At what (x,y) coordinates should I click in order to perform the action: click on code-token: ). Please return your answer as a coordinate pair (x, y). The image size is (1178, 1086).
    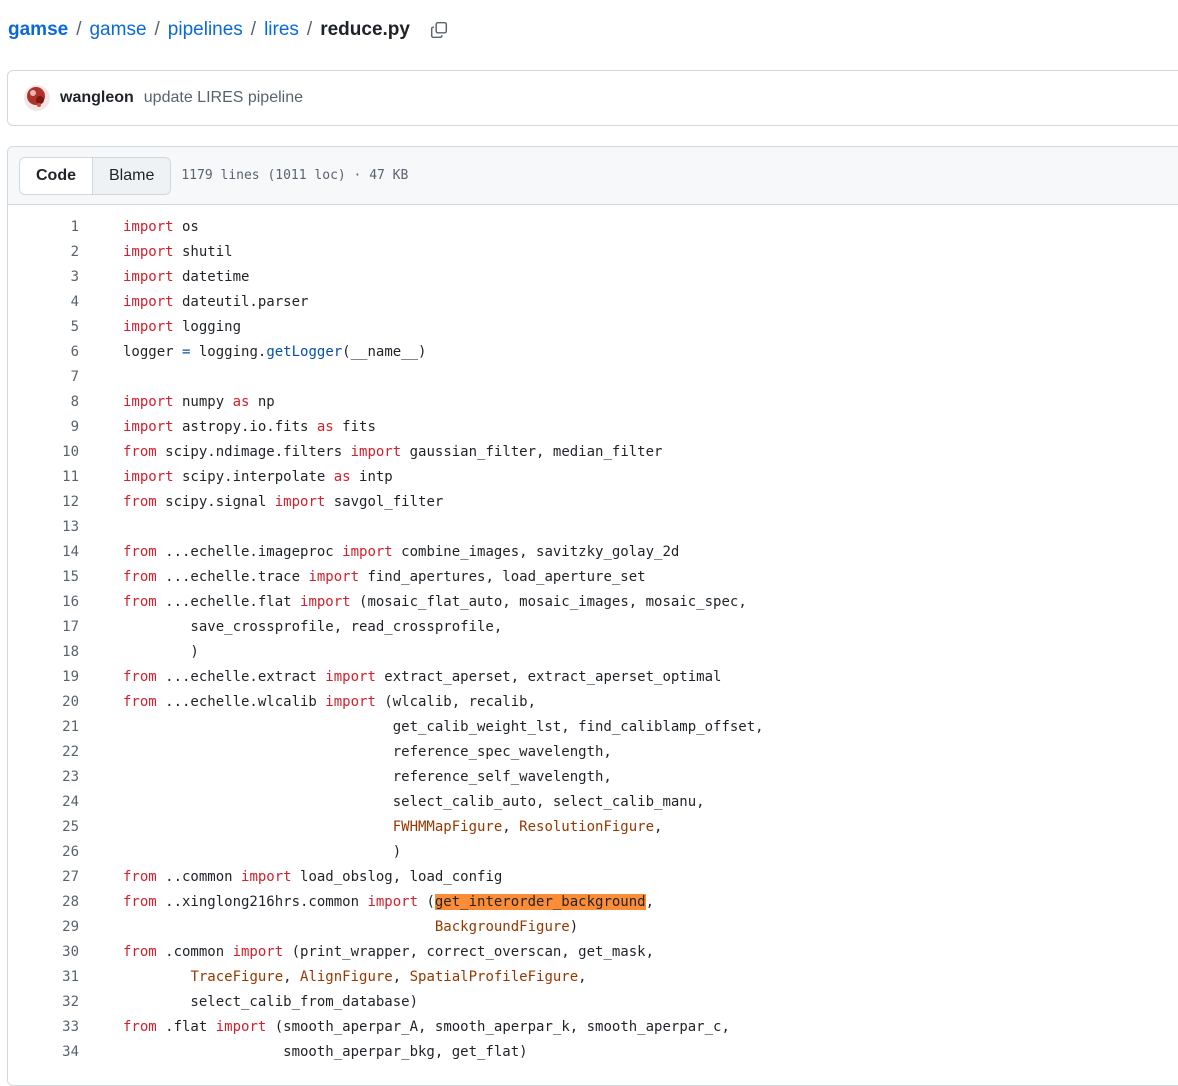
    Looking at the image, I should click on (262, 851).